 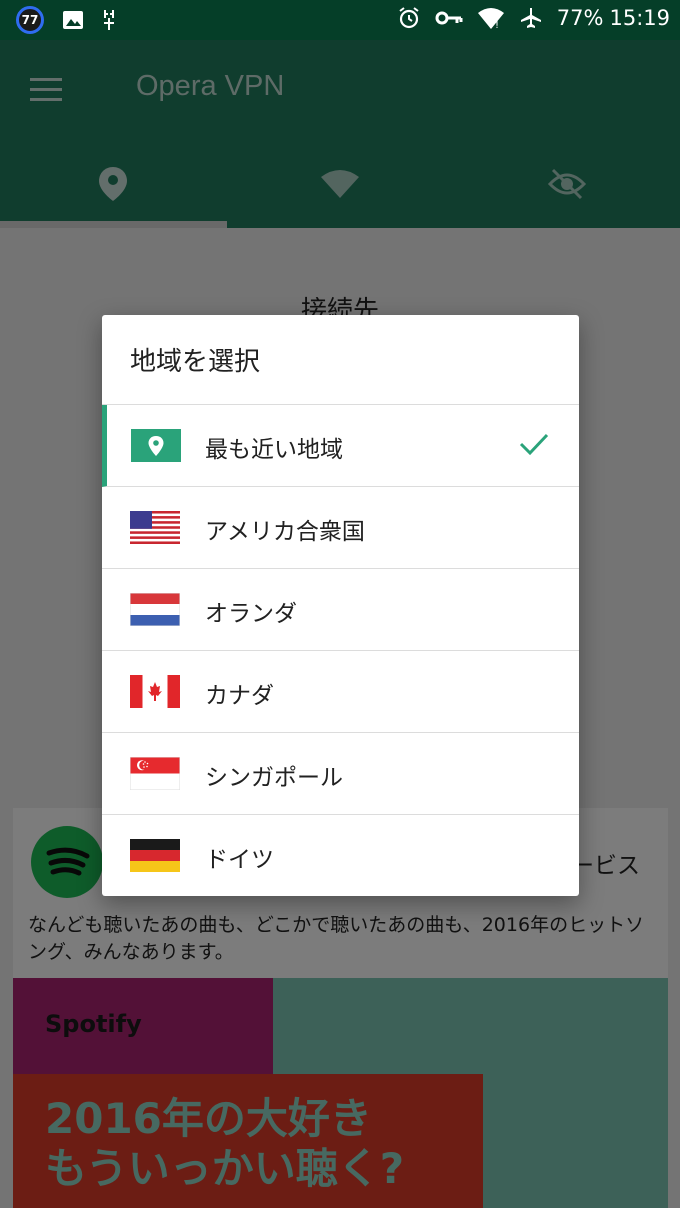 I want to click on usb-debug-icon, so click(x=109, y=20).